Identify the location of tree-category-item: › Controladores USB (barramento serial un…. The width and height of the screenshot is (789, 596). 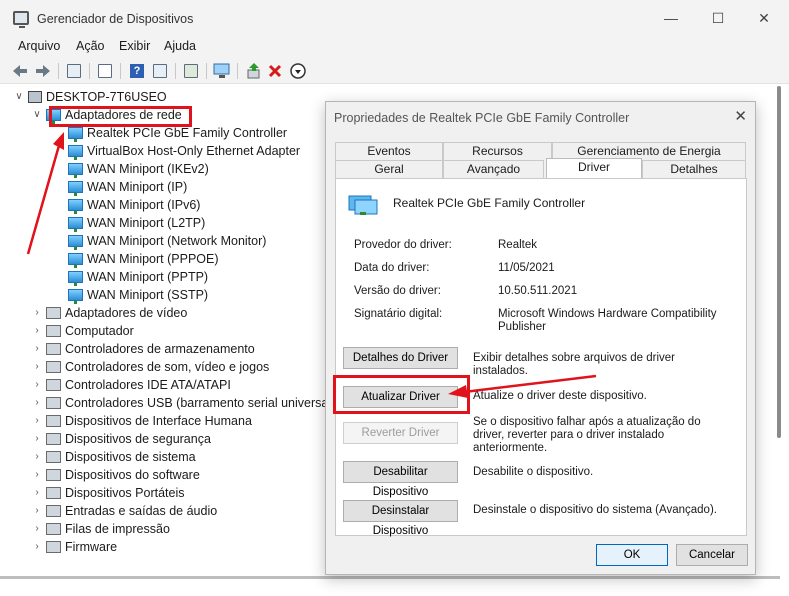
(180, 403).